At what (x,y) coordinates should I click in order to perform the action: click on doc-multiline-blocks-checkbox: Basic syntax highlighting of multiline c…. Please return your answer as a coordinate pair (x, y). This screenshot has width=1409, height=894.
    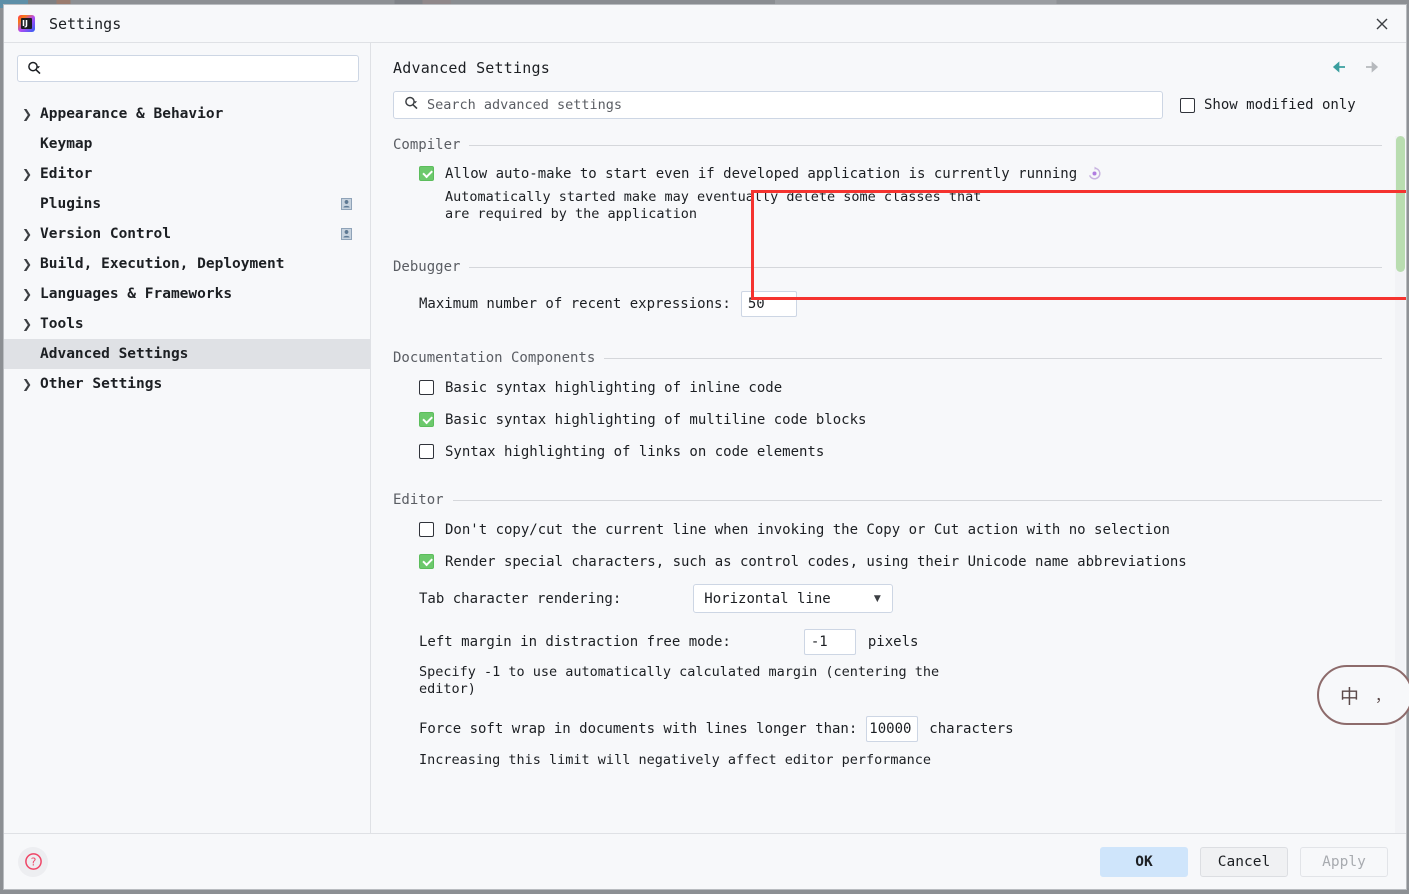
    Looking at the image, I should click on (900, 420).